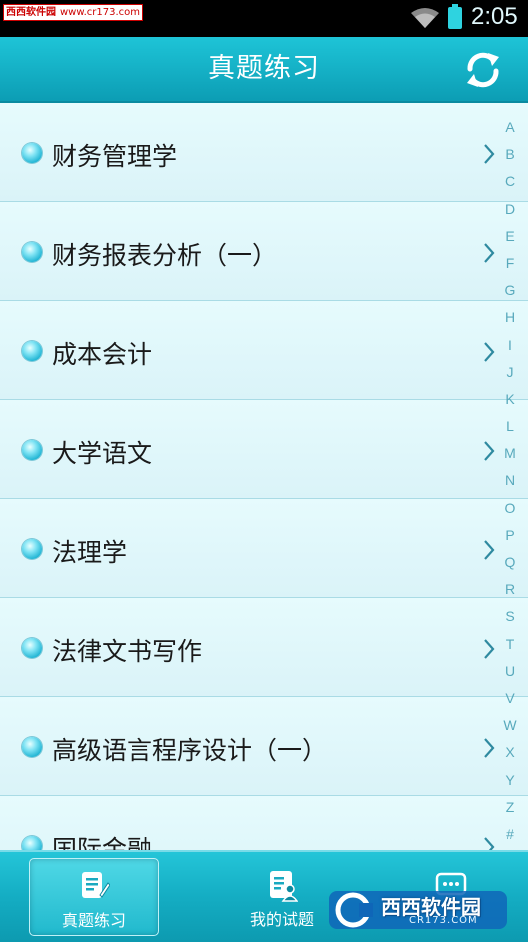 Image resolution: width=528 pixels, height=942 pixels. Describe the element at coordinates (510, 752) in the screenshot. I see `index-letter: X` at that location.